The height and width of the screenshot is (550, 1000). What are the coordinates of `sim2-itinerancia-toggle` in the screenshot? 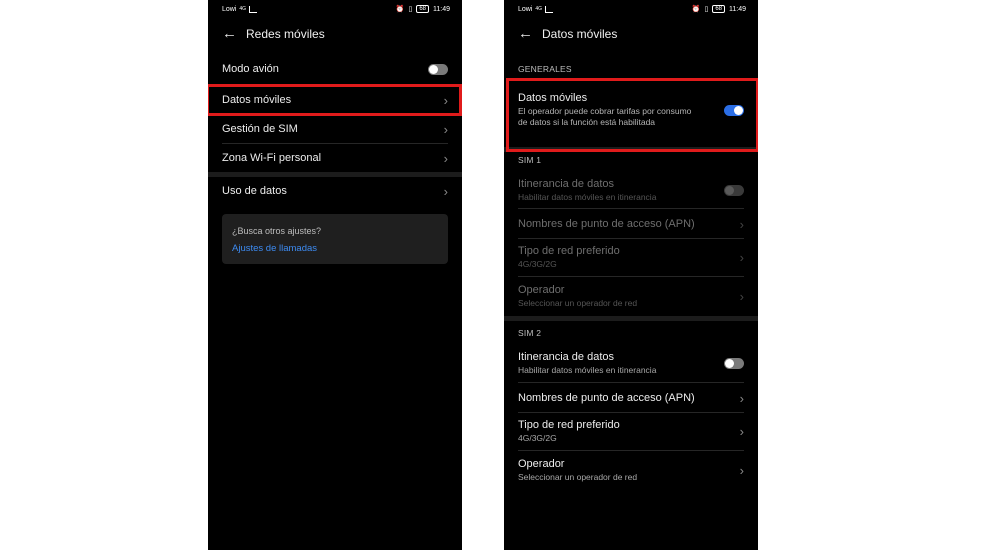 It's located at (734, 363).